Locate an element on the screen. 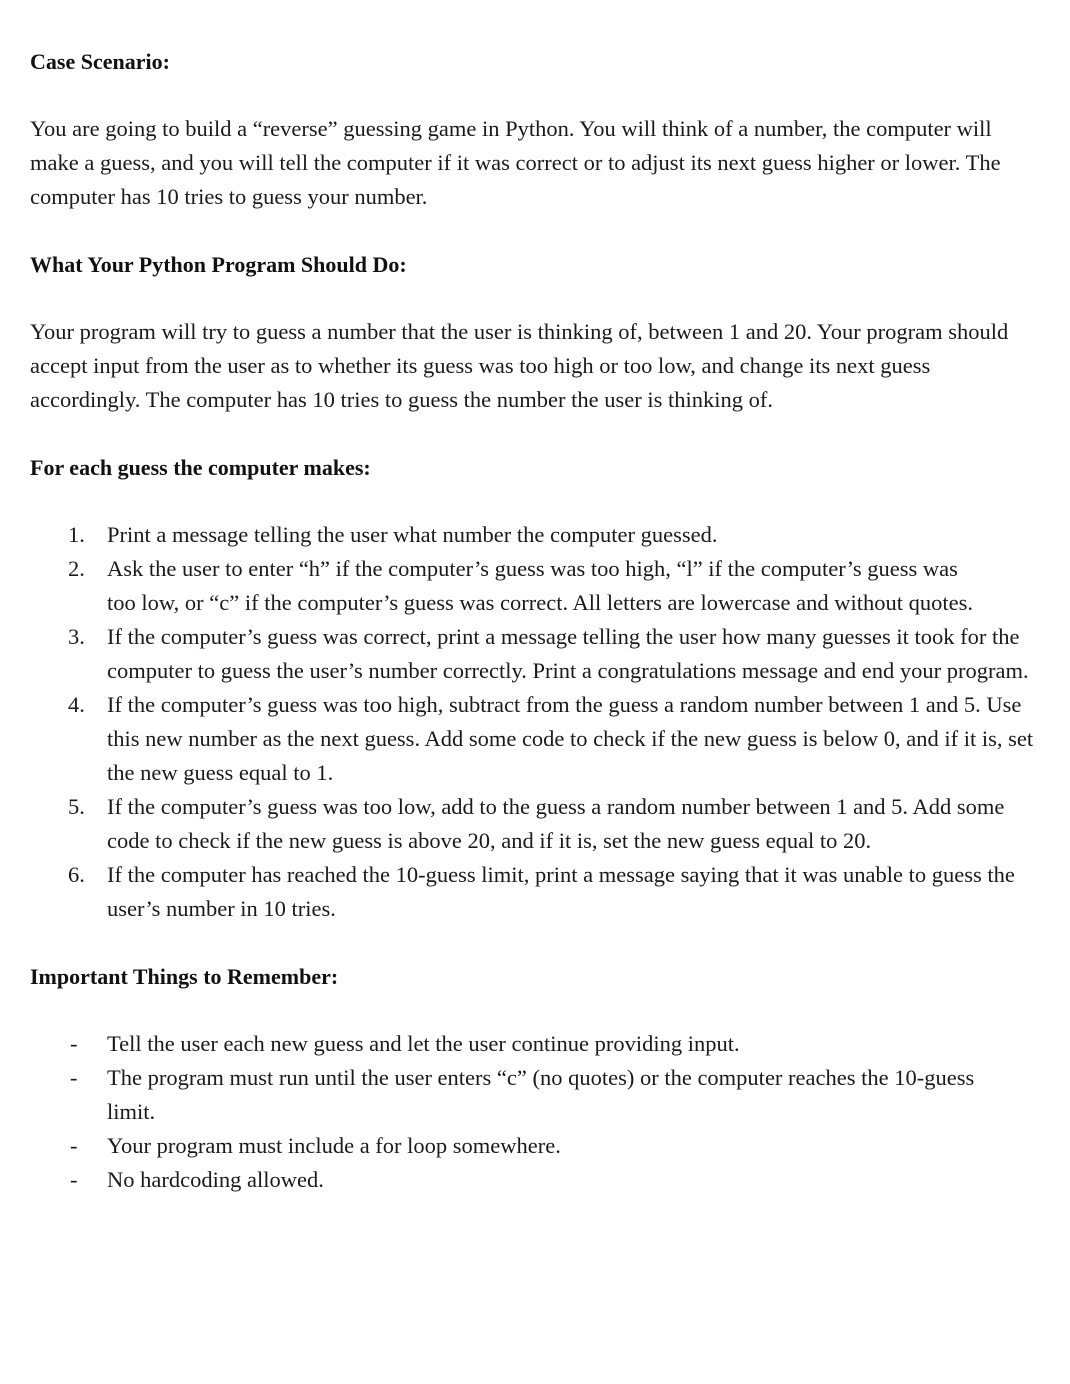  each-guess-heading: For each guess the computer makes: is located at coordinates (200, 467).